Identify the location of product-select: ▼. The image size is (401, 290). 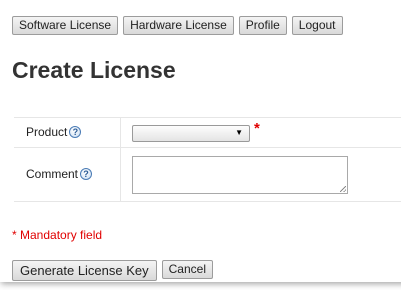
(191, 133).